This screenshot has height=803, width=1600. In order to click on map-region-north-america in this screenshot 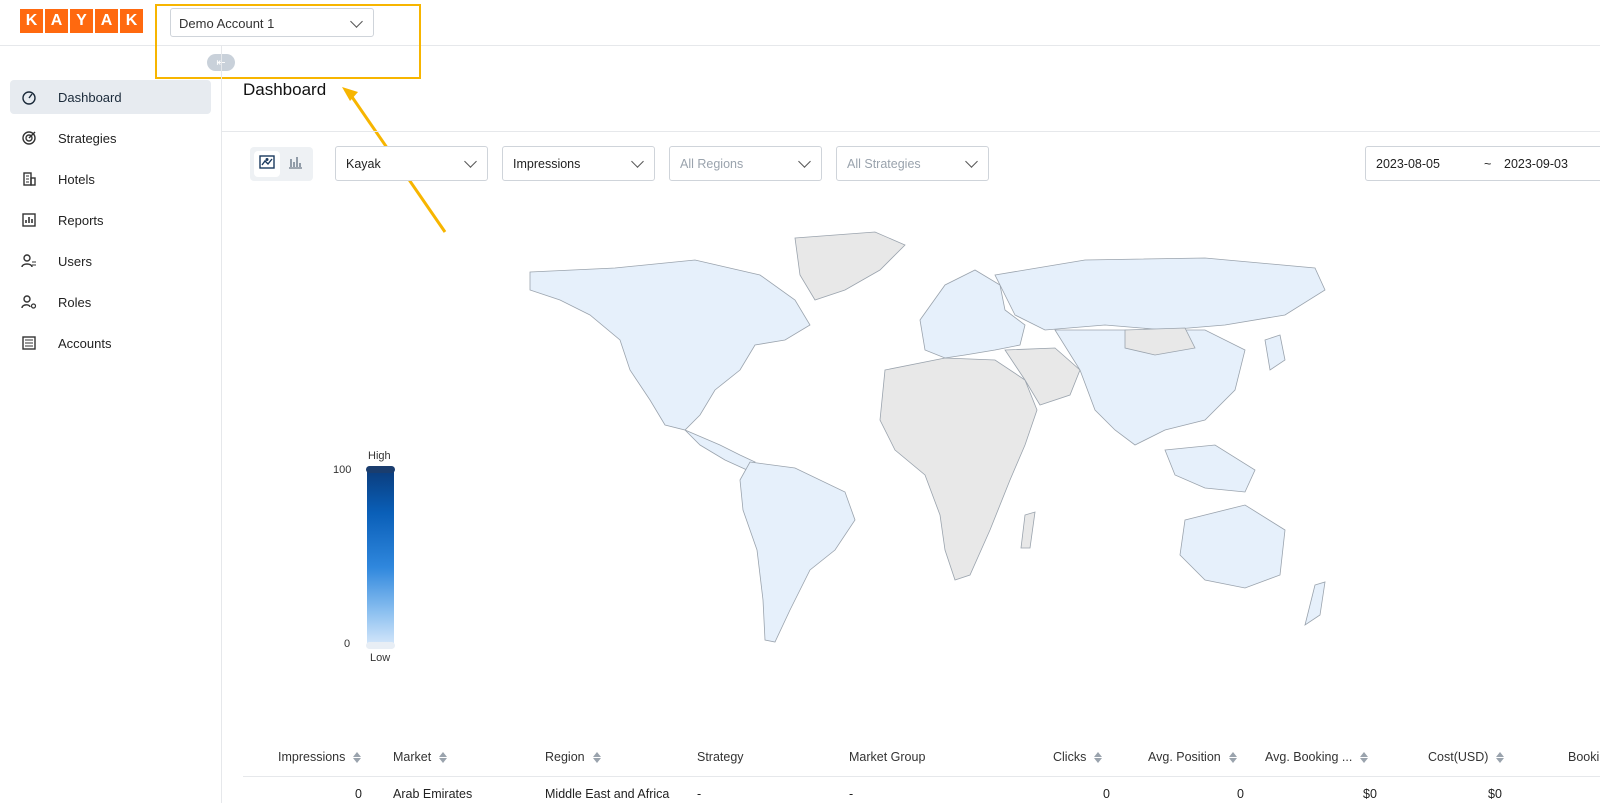, I will do `click(670, 345)`.